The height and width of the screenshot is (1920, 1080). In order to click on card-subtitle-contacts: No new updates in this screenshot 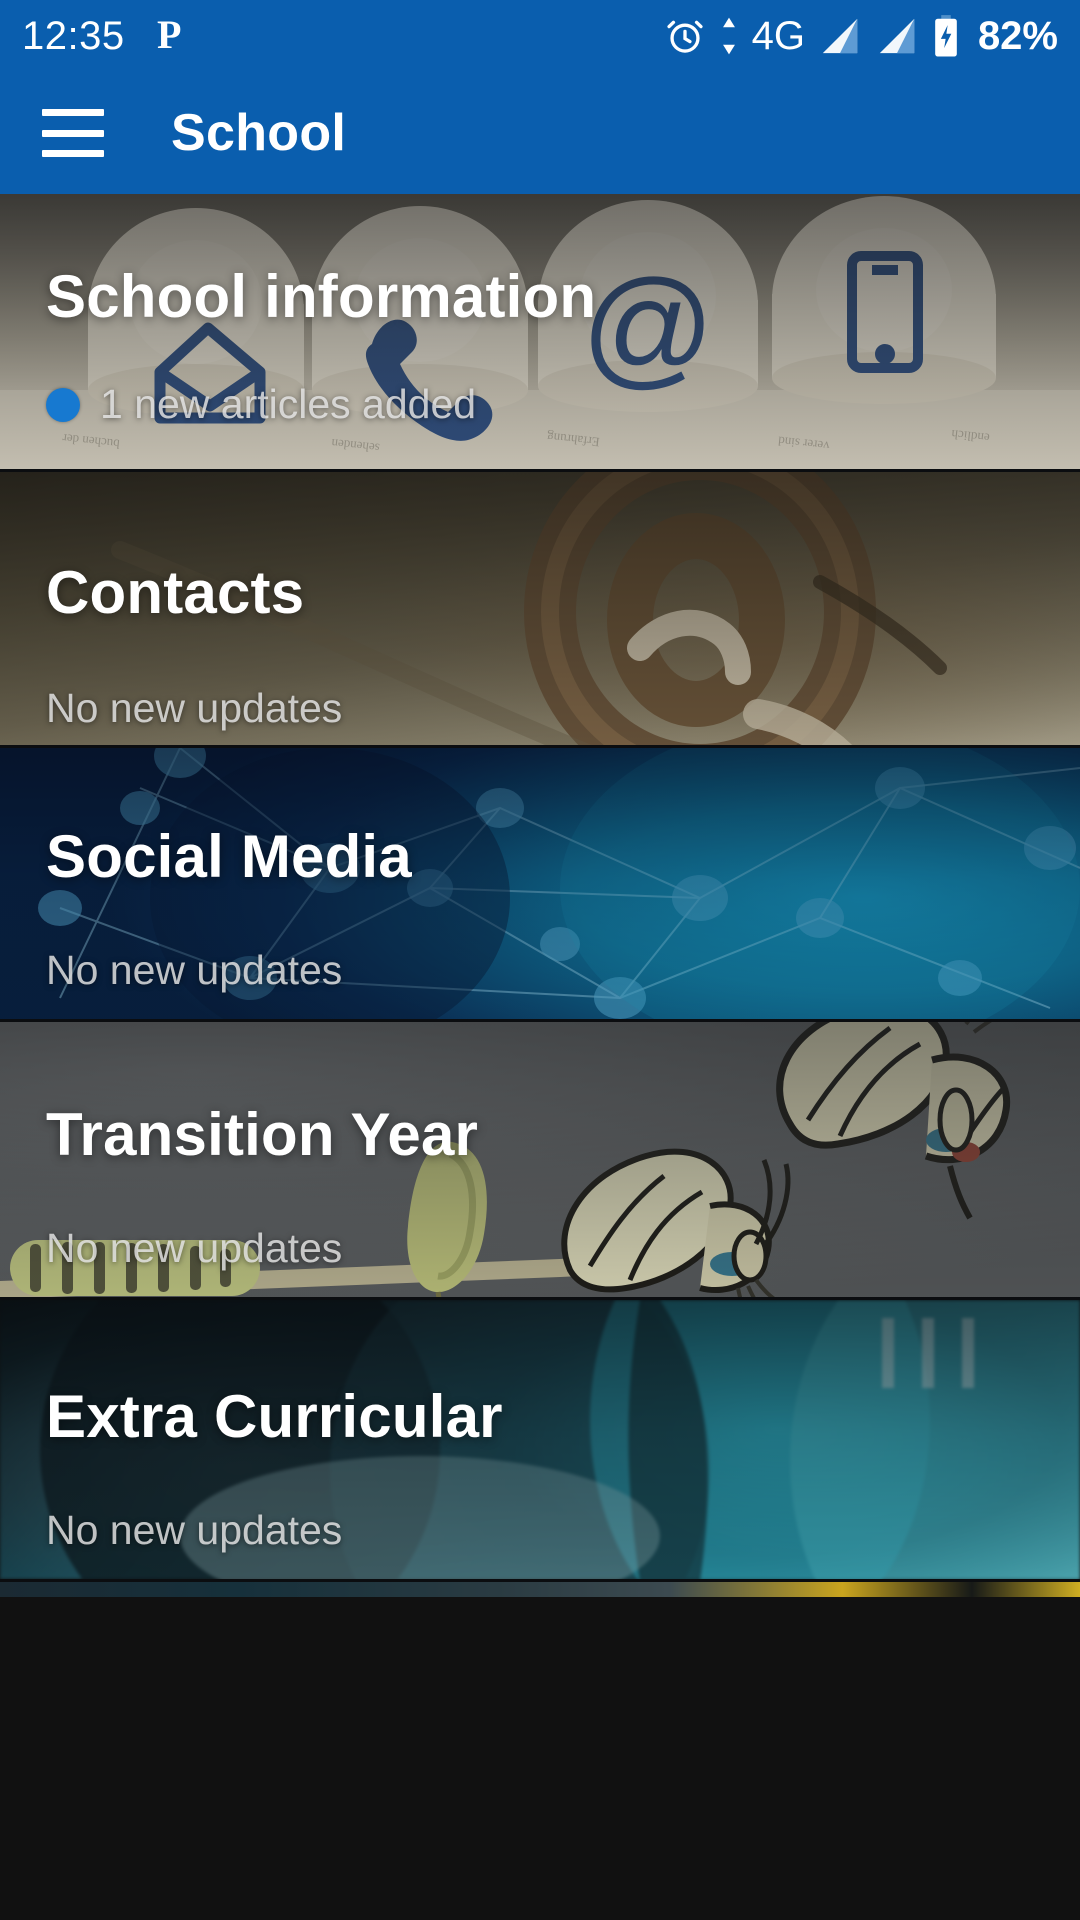, I will do `click(563, 708)`.